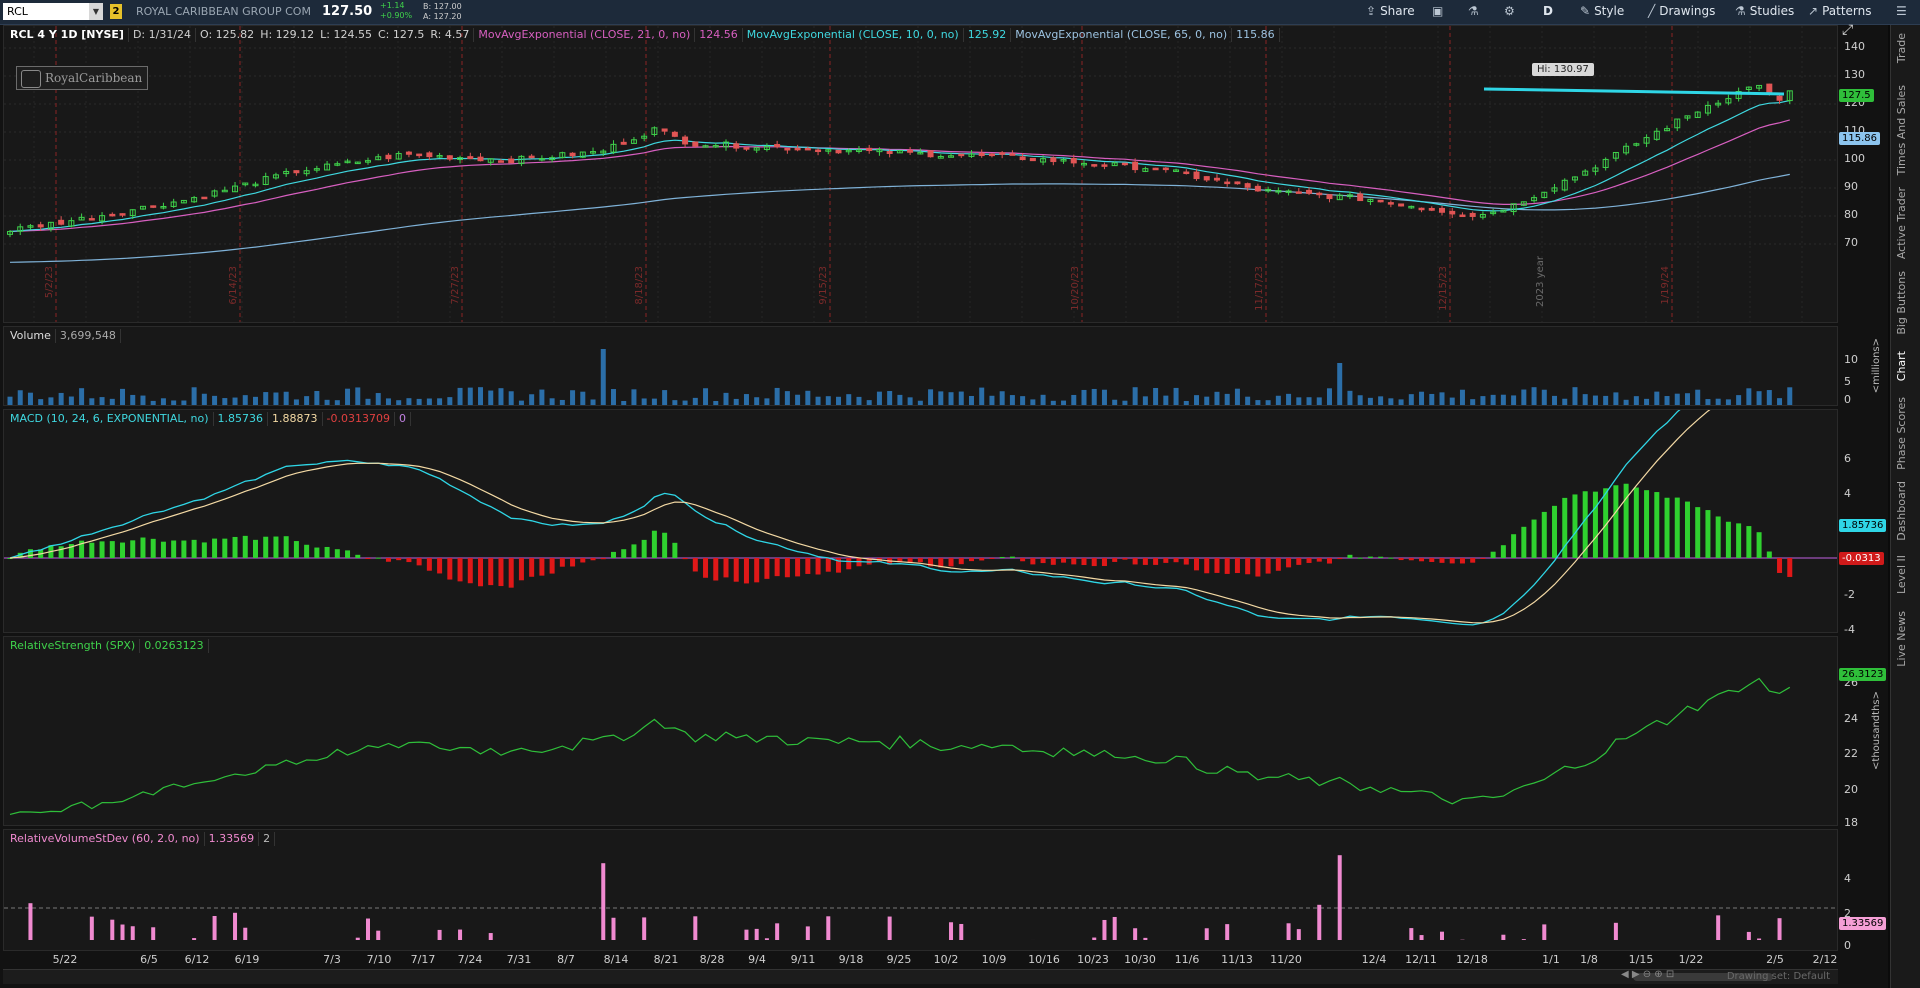 Image resolution: width=1920 pixels, height=988 pixels. What do you see at coordinates (1901, 11) in the screenshot?
I see `menu-button: ☰` at bounding box center [1901, 11].